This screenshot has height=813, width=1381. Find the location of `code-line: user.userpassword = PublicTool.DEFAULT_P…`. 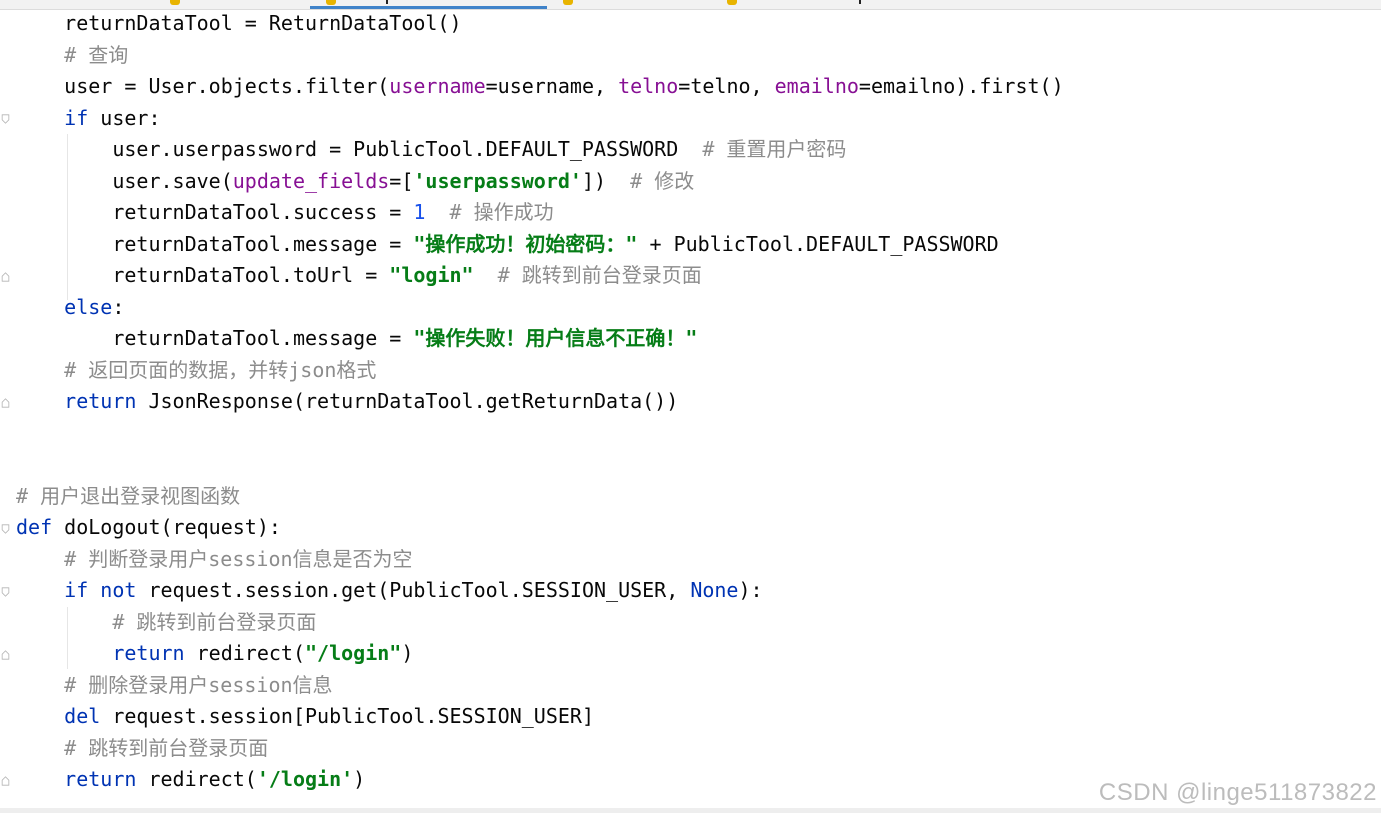

code-line: user.userpassword = PublicTool.DEFAULT_P… is located at coordinates (431, 150).